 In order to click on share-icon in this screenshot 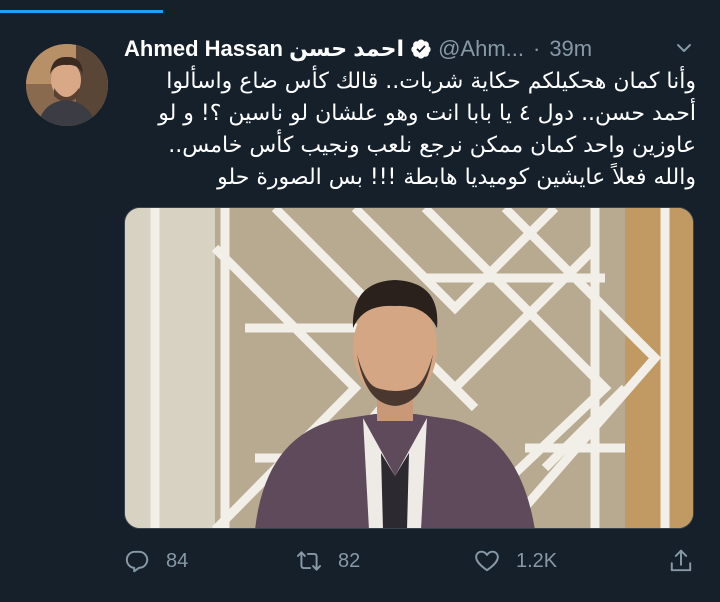, I will do `click(681, 560)`.